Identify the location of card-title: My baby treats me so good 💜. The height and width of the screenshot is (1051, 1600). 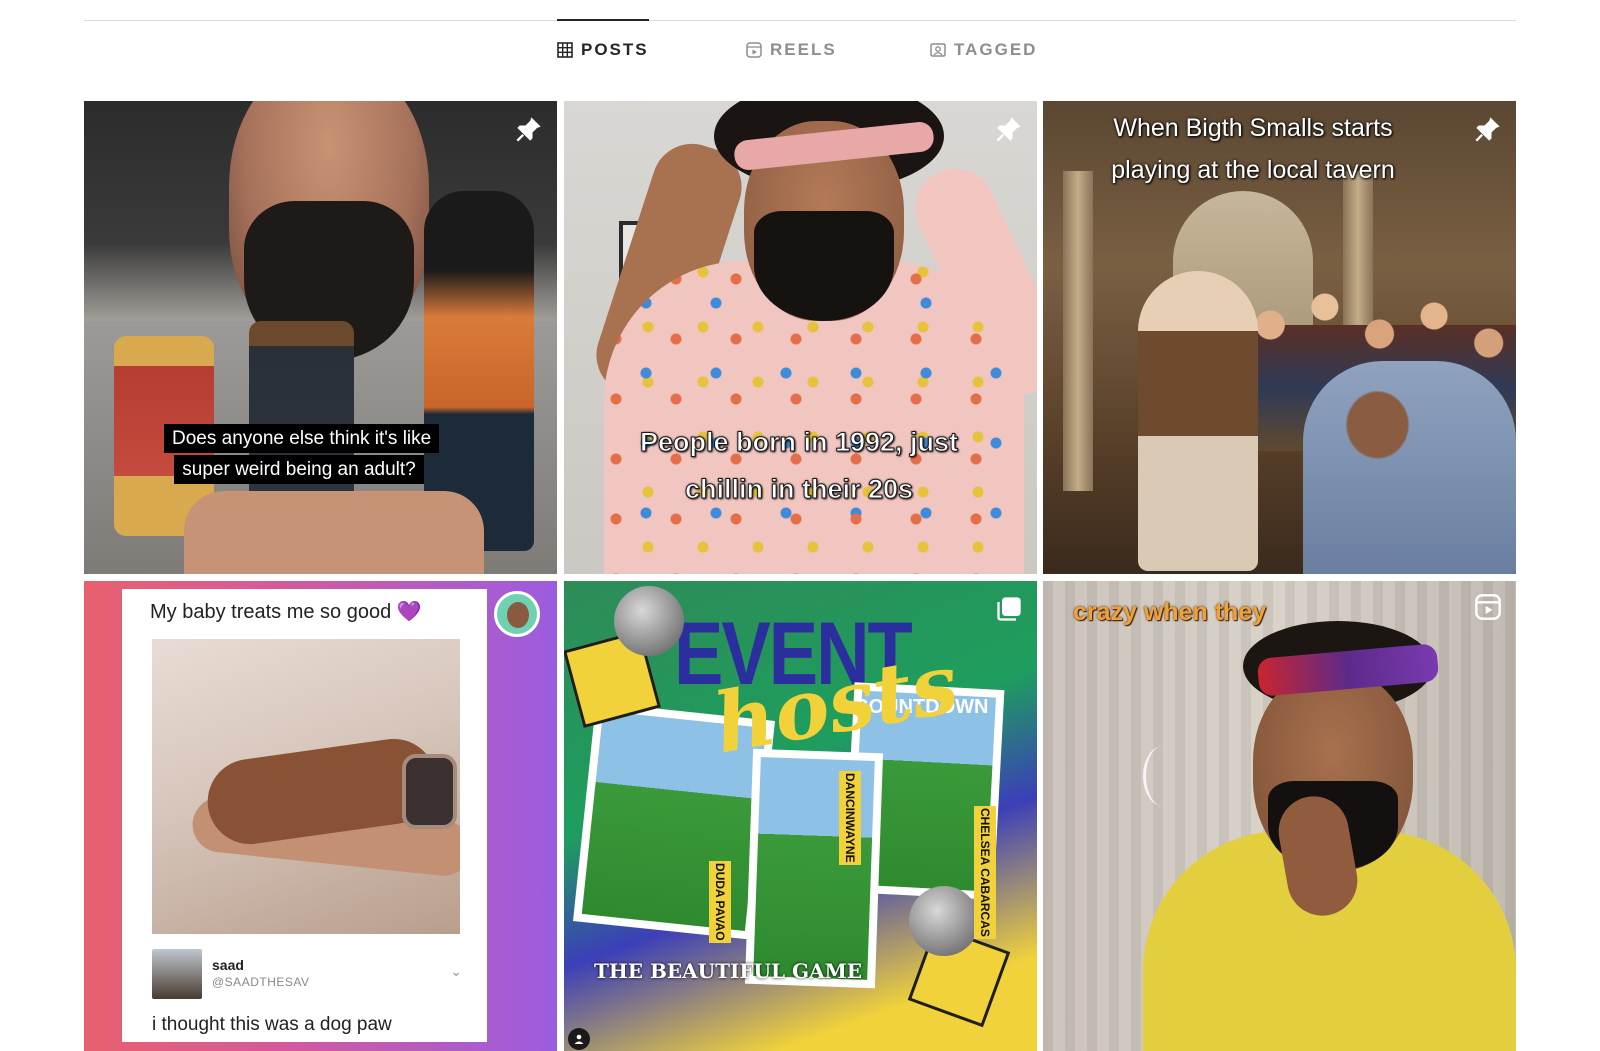
(286, 612).